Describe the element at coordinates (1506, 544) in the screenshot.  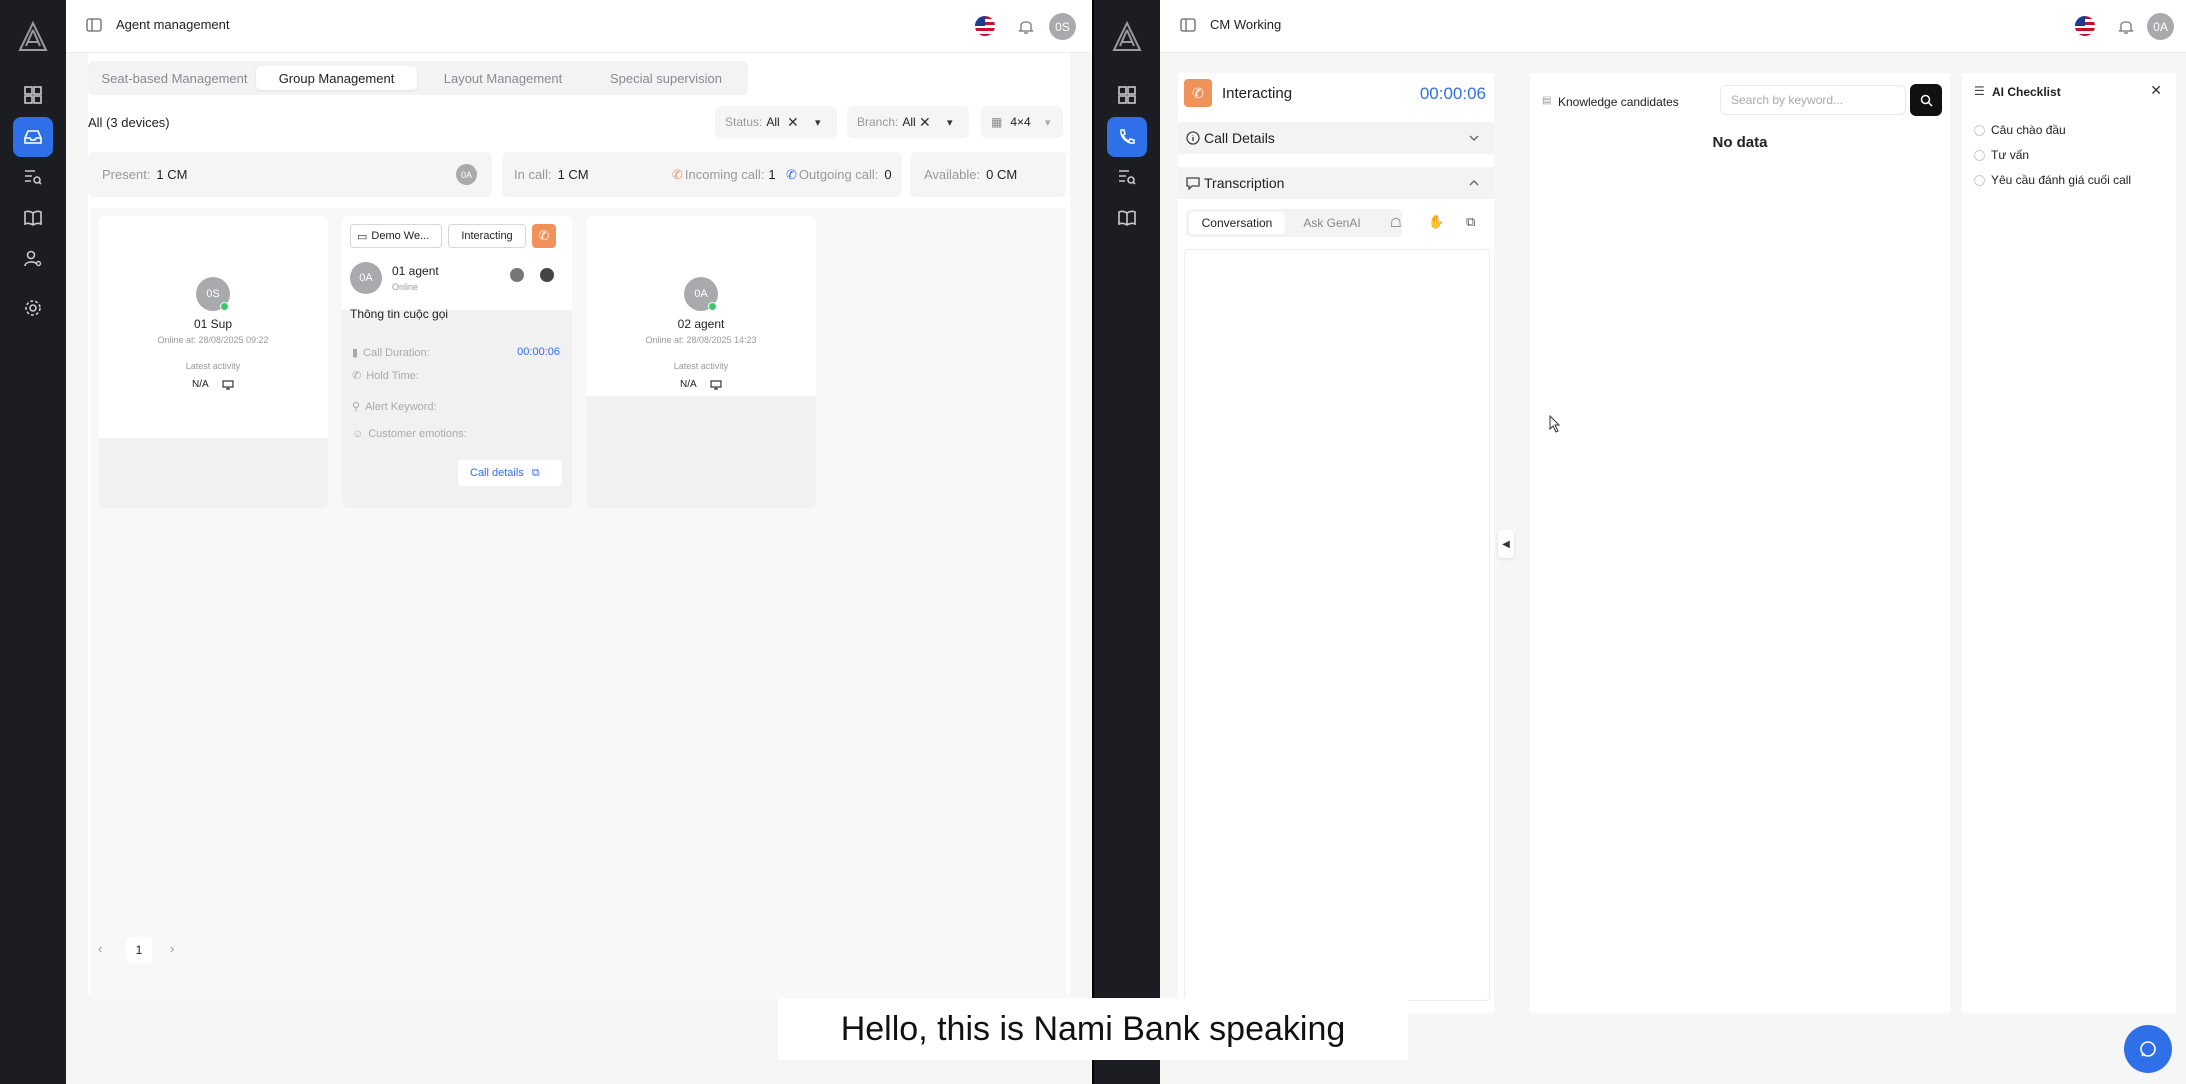
I see `collapse-panel-button: ◀` at that location.